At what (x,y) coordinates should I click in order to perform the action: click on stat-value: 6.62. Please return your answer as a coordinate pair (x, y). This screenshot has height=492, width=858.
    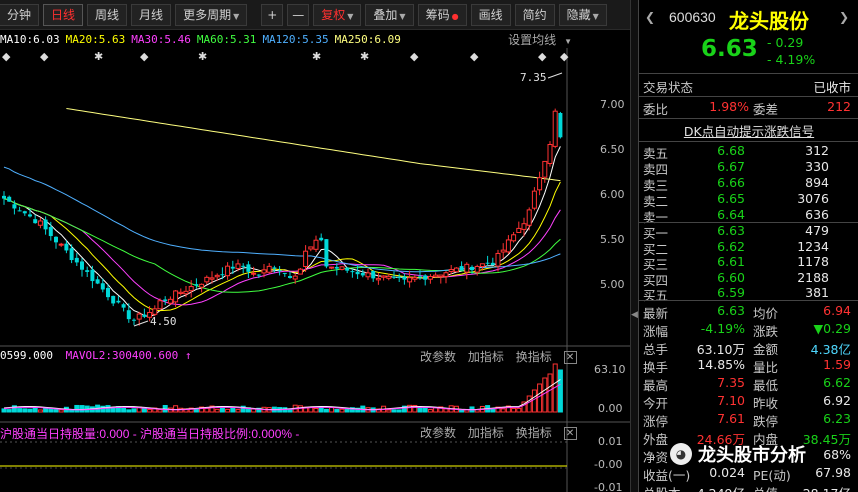
    Looking at the image, I should click on (837, 382).